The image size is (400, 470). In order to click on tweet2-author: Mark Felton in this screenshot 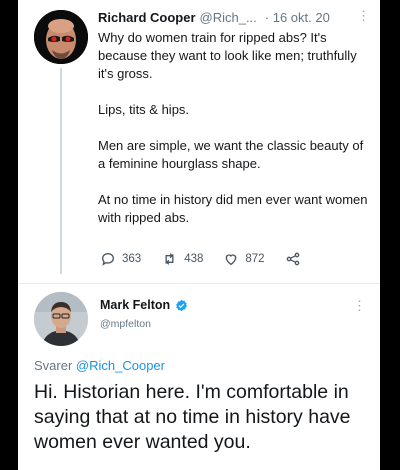, I will do `click(144, 305)`.